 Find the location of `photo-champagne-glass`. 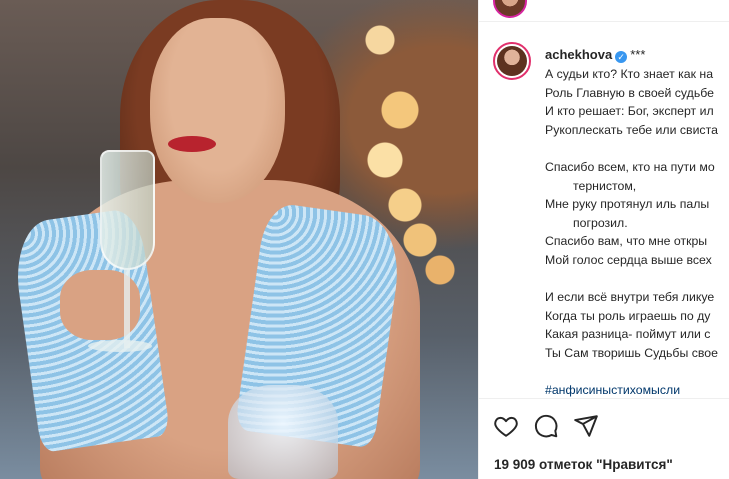

photo-champagne-glass is located at coordinates (127, 210).